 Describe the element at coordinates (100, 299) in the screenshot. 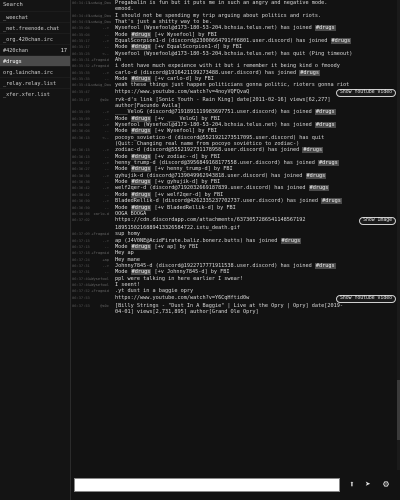

I see `nick-prefix` at that location.